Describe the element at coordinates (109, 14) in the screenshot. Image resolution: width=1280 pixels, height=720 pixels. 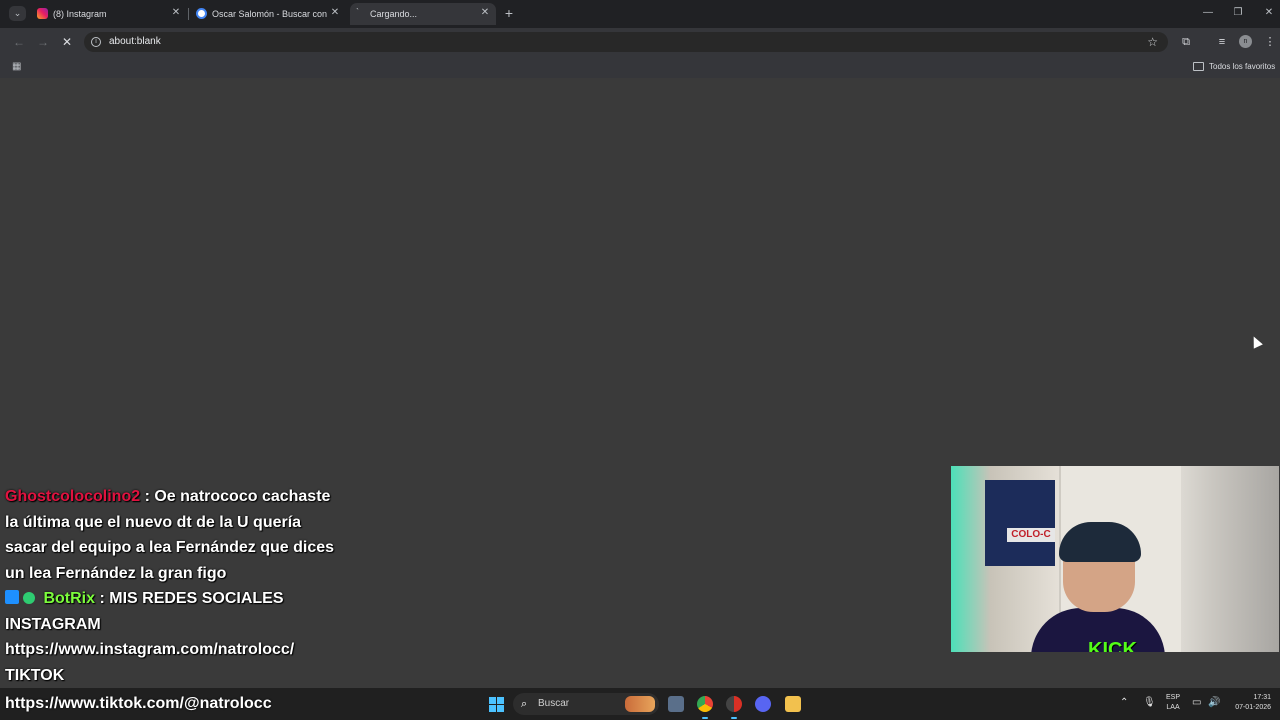
I see `tab-instagram: (8) Instagram ✕` at that location.